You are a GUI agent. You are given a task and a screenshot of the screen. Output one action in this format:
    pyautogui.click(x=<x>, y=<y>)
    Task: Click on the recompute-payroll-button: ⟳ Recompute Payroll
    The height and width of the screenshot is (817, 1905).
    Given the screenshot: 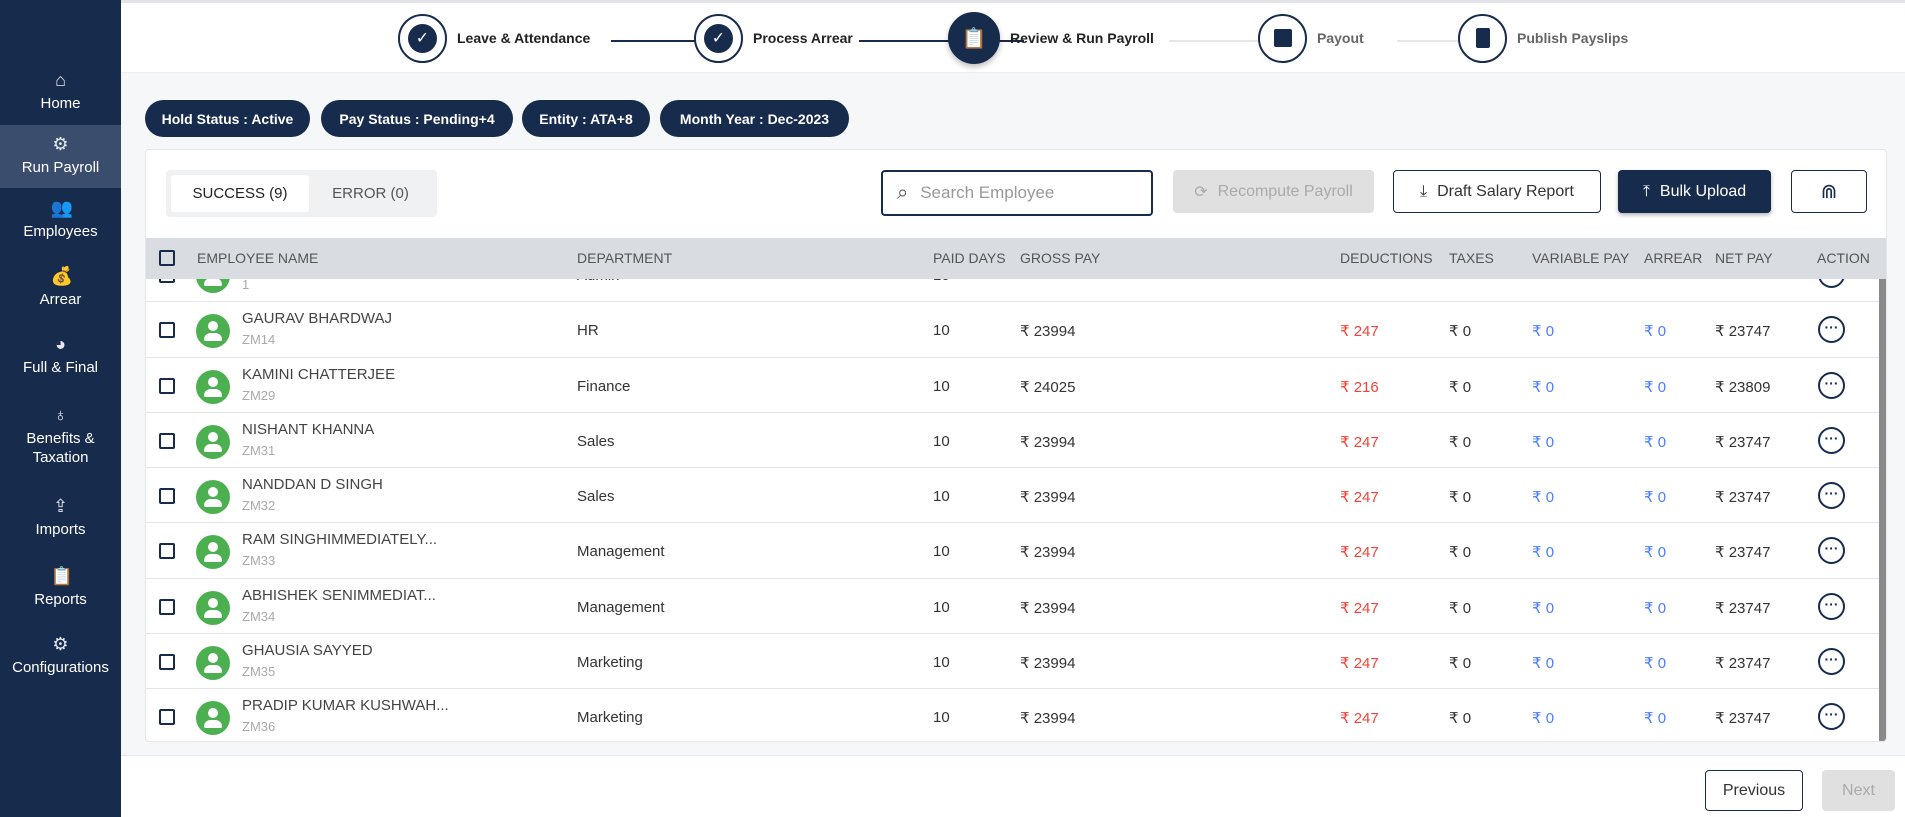 What is the action you would take?
    pyautogui.click(x=1273, y=191)
    